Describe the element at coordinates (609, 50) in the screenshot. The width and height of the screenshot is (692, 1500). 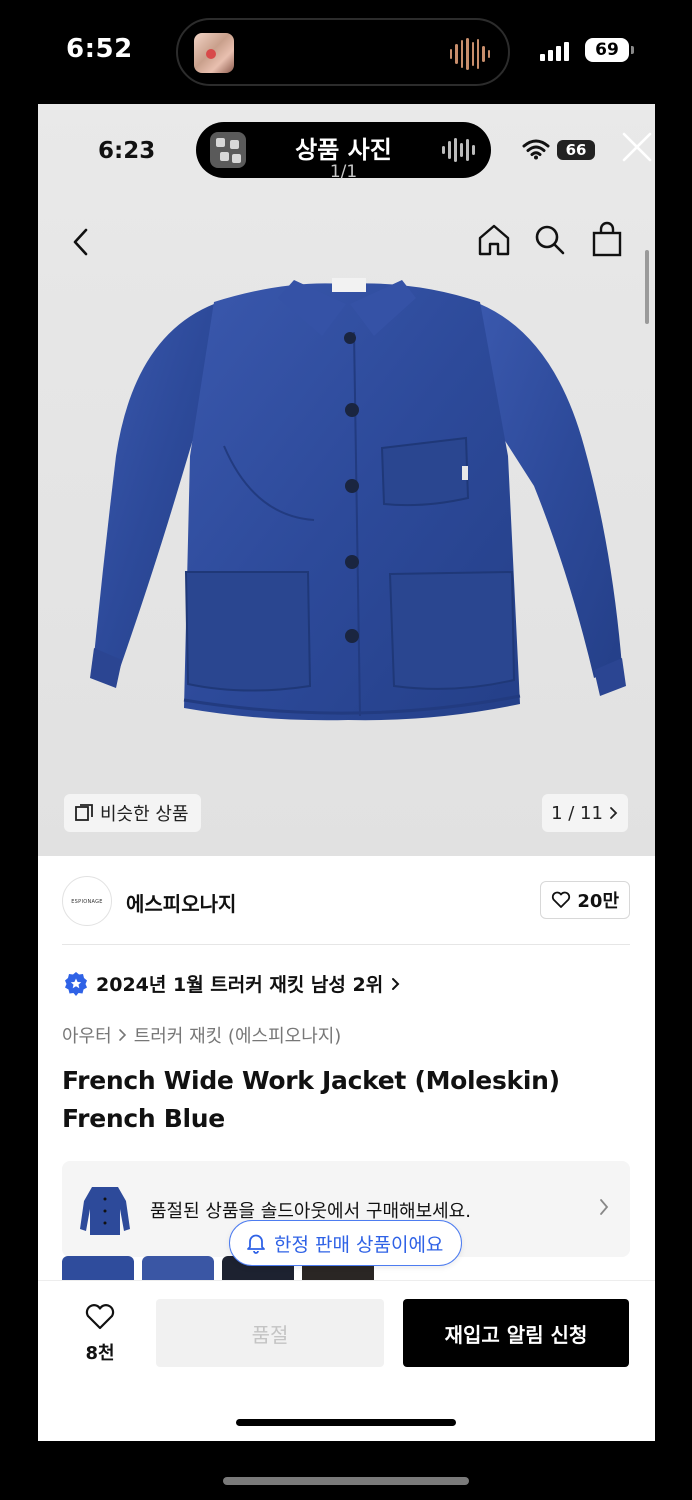
I see `battery-icon: 69` at that location.